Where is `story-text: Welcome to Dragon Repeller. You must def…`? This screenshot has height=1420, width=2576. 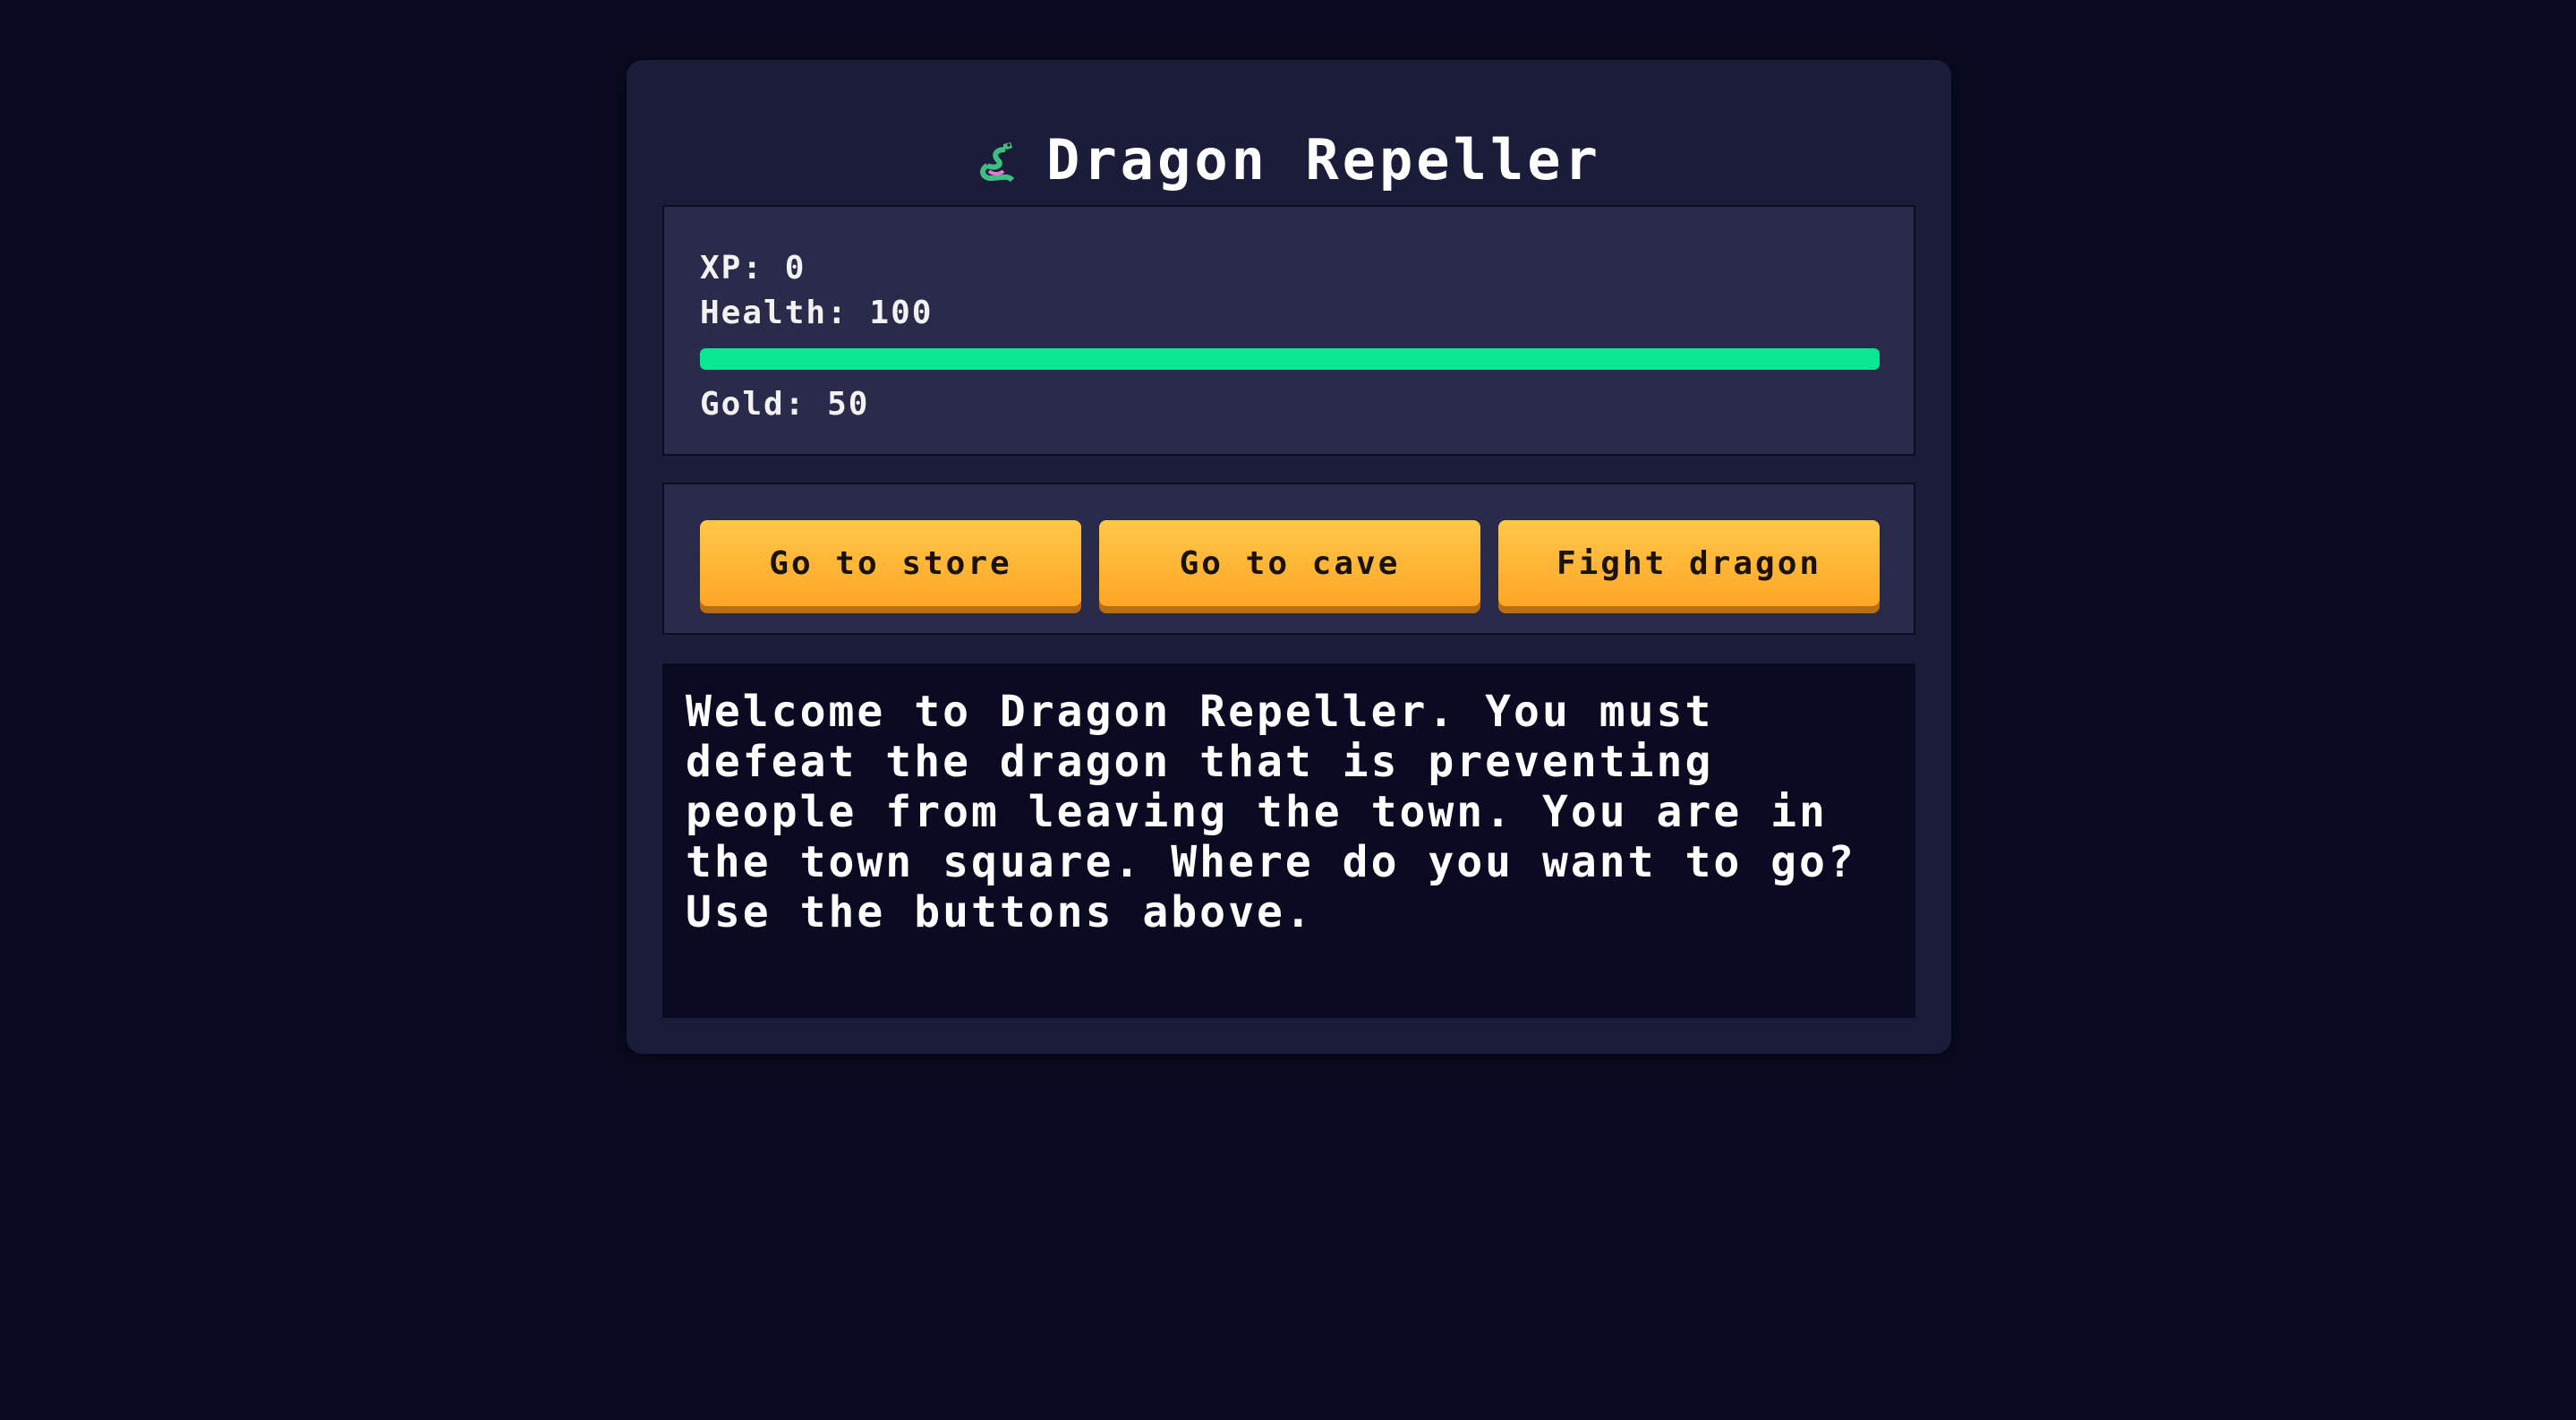 story-text: Welcome to Dragon Repeller. You must def… is located at coordinates (1288, 841).